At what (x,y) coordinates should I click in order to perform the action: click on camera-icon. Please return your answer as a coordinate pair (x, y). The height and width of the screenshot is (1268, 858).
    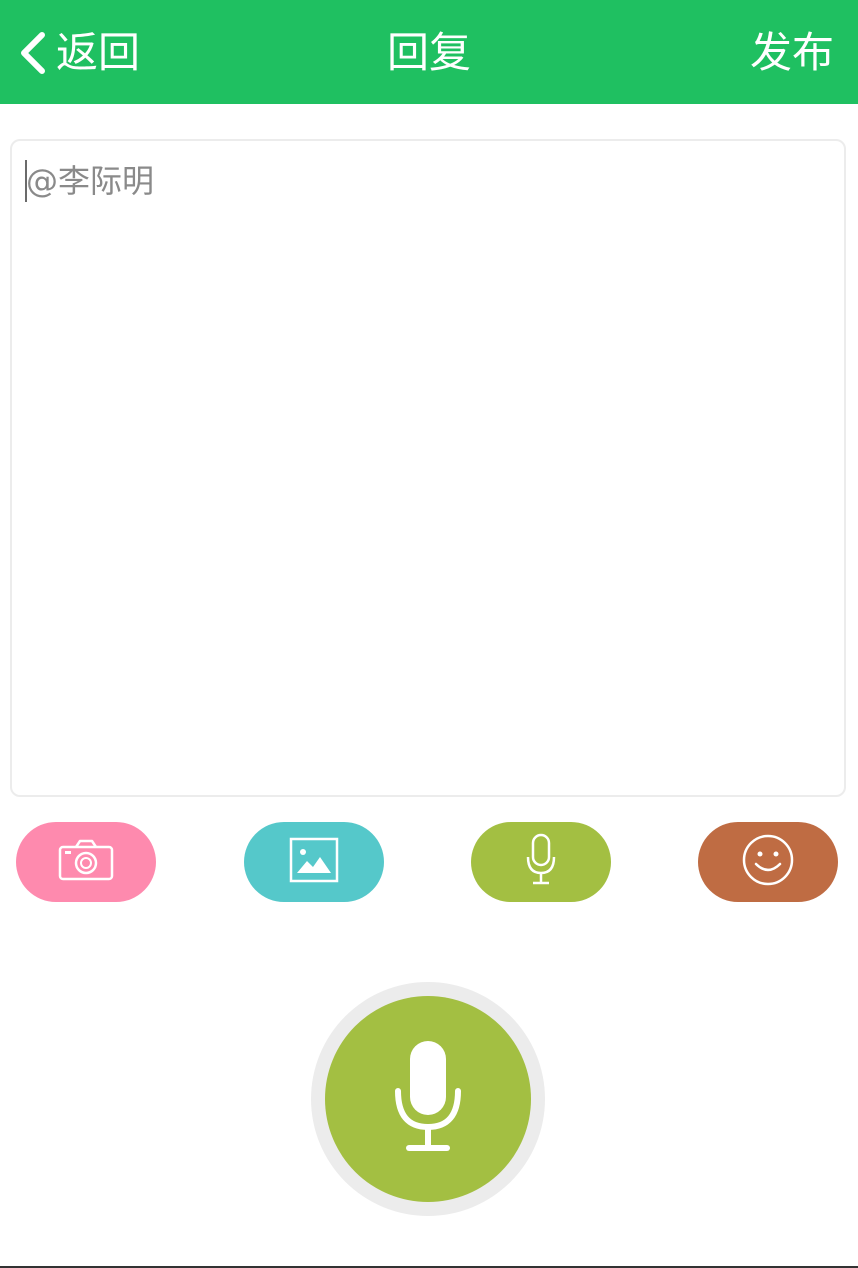
    Looking at the image, I should click on (86, 862).